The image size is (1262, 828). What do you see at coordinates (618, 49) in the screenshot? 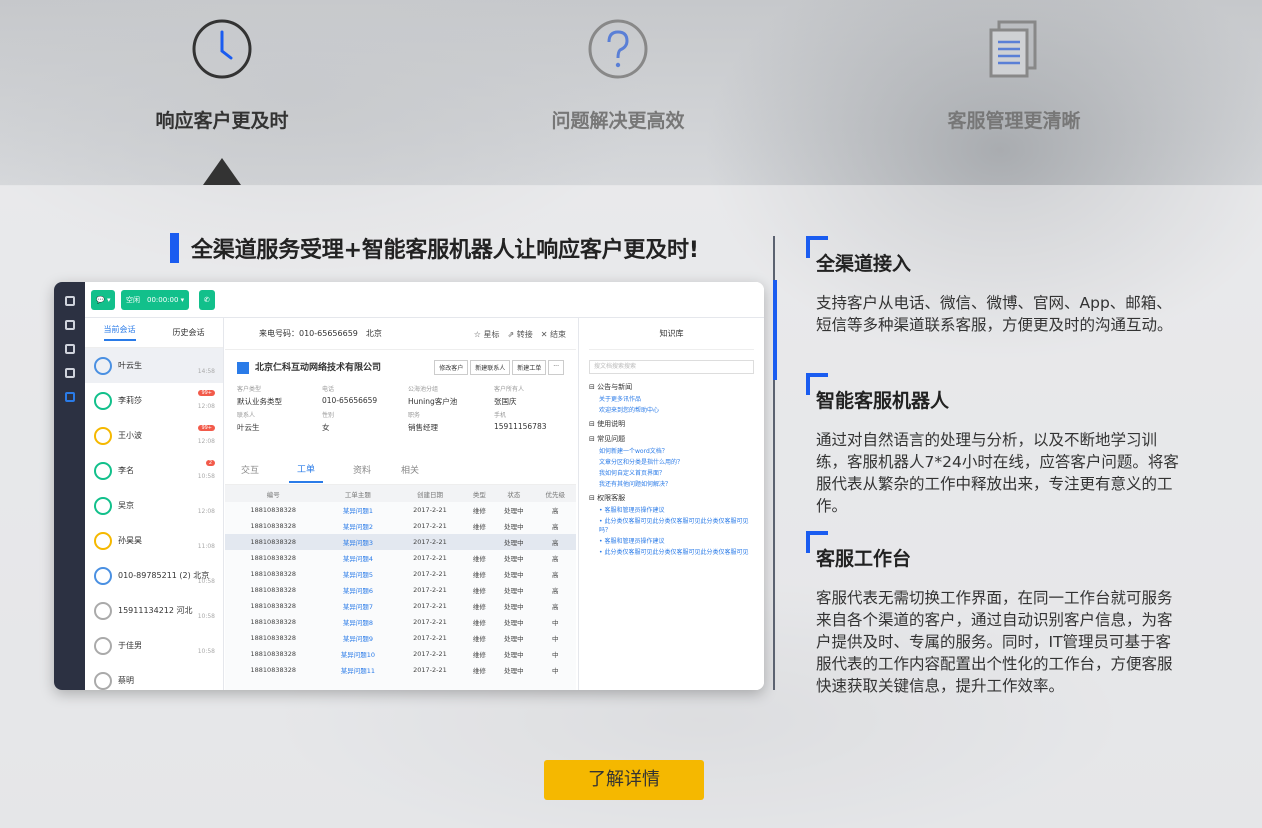
I see `question-icon` at bounding box center [618, 49].